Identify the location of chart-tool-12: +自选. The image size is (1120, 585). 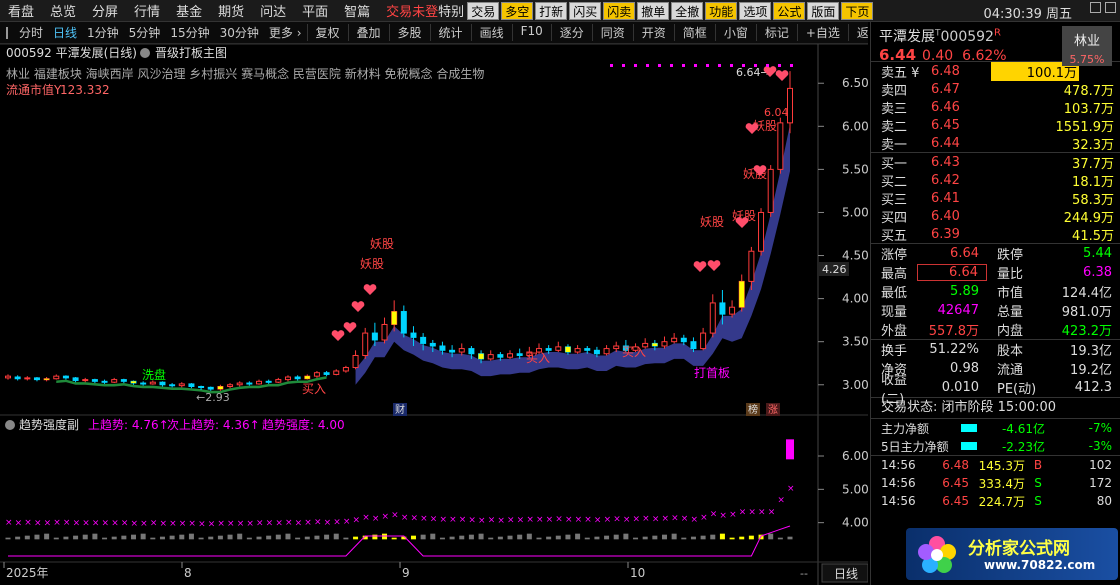
(822, 32).